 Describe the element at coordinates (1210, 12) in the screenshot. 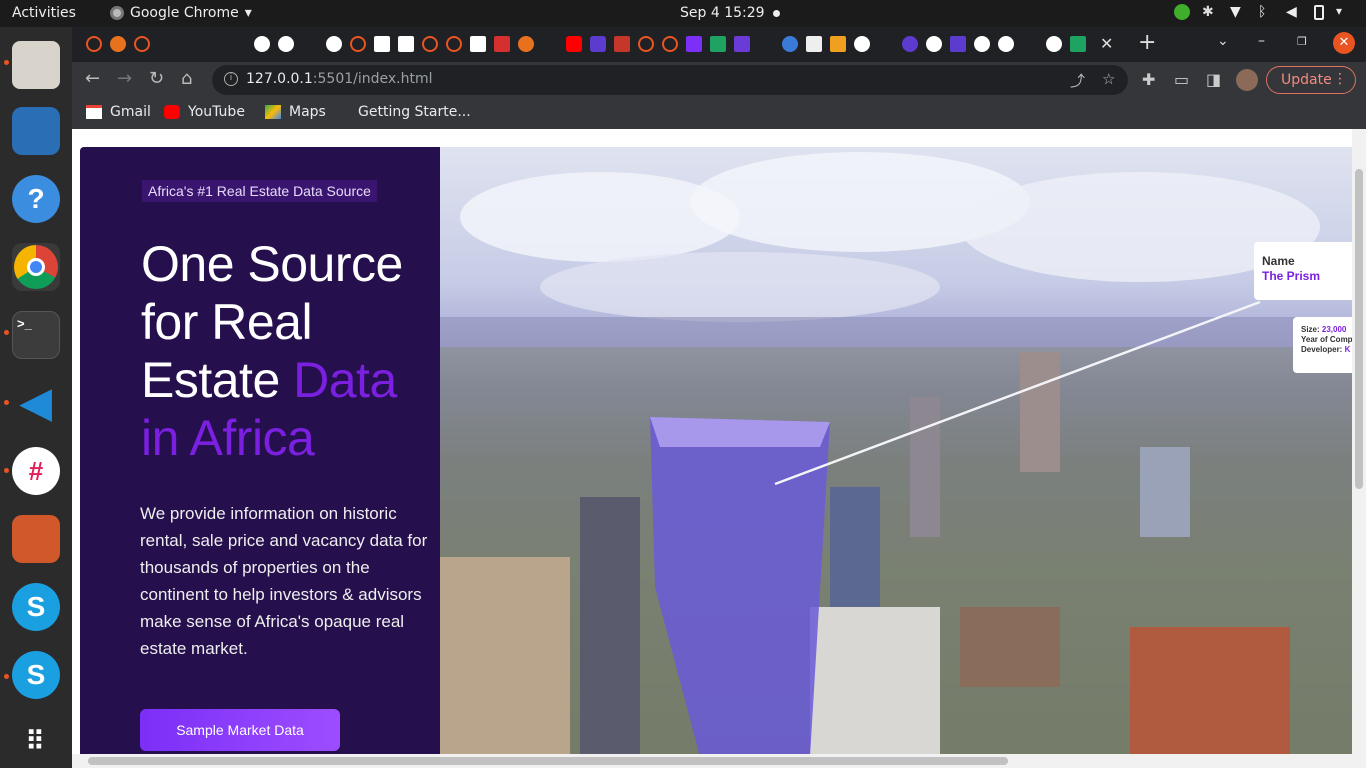

I see `slack-tray-icon: ✱` at that location.